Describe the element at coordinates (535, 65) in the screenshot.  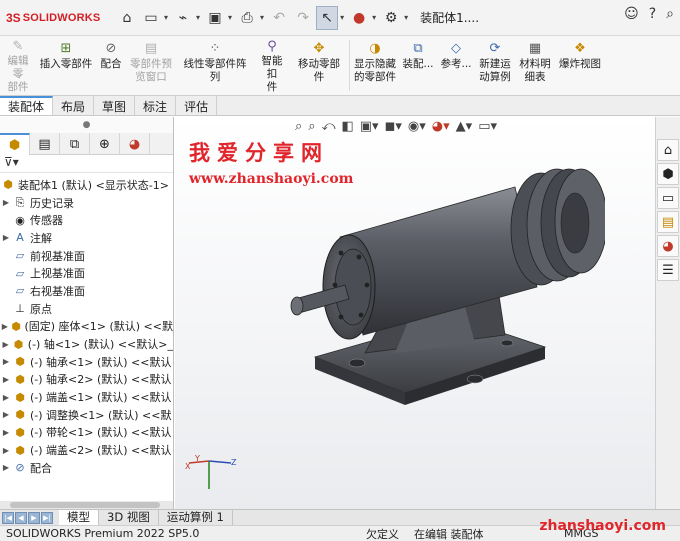
I see `bom-button: ▦ 材料明 细表` at that location.